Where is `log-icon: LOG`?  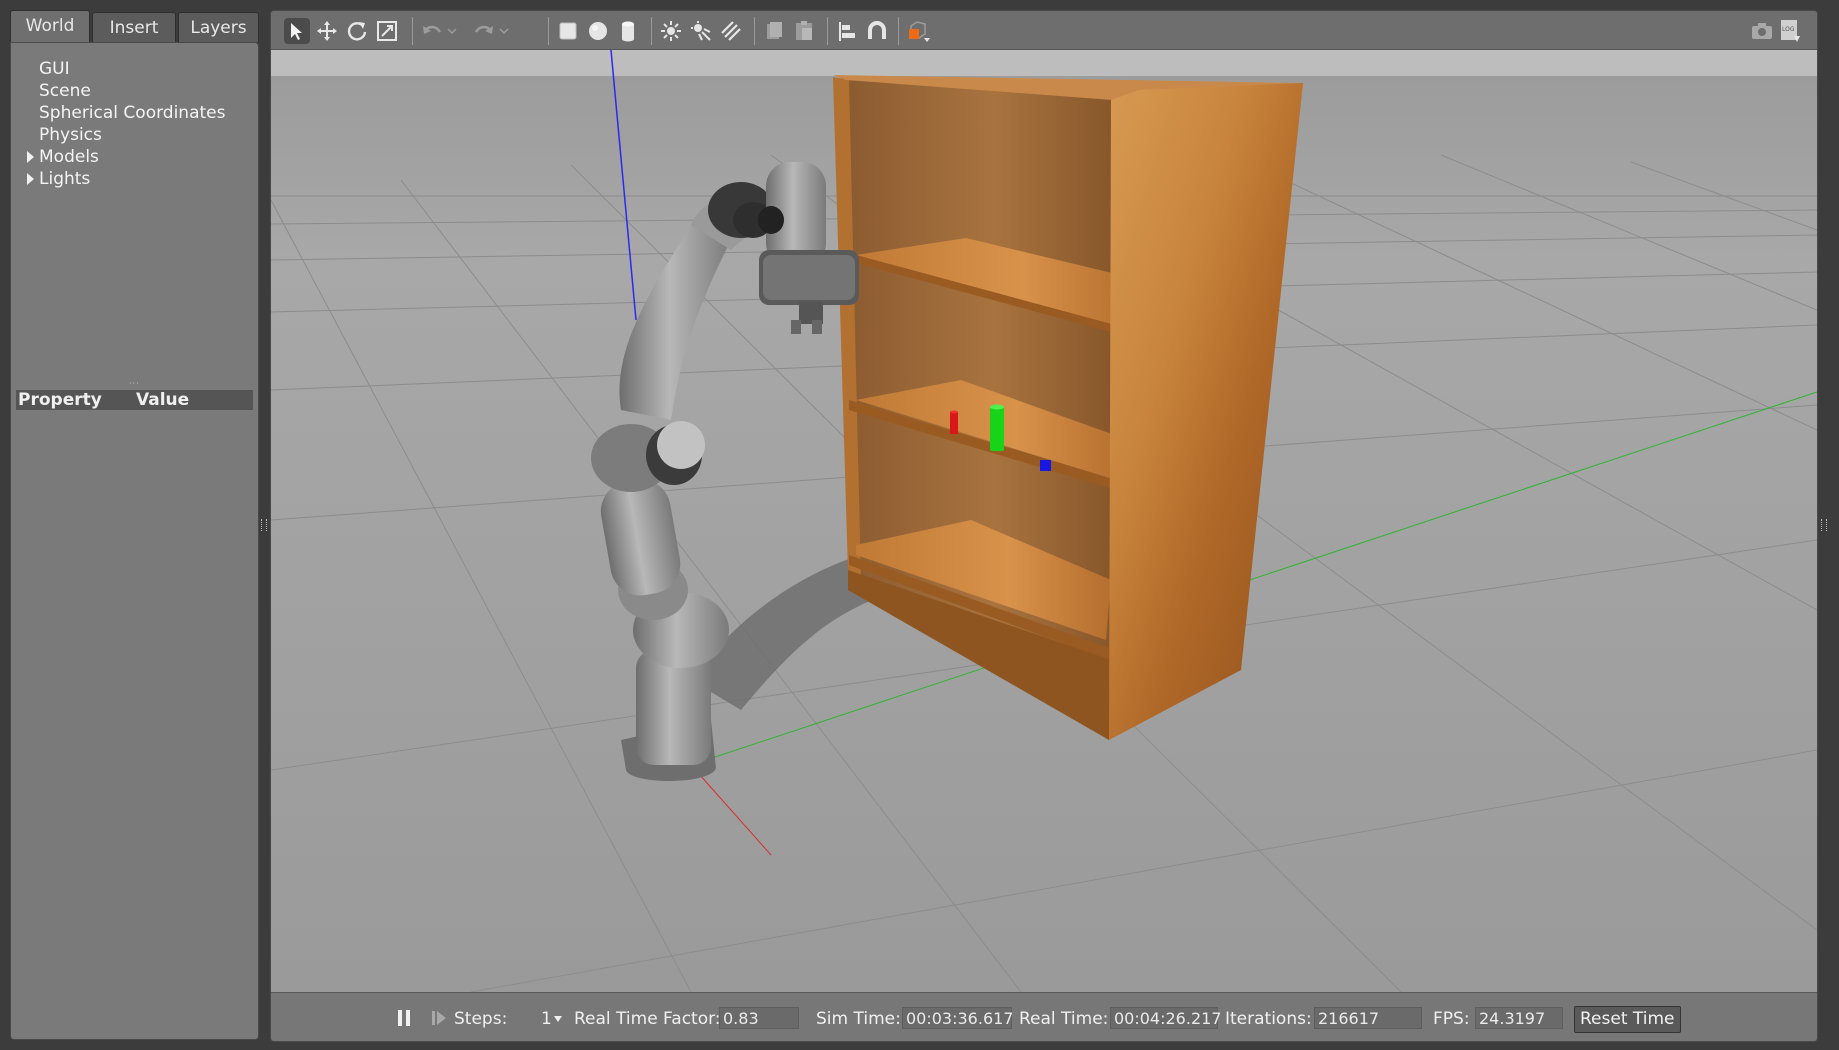 log-icon: LOG is located at coordinates (1790, 31).